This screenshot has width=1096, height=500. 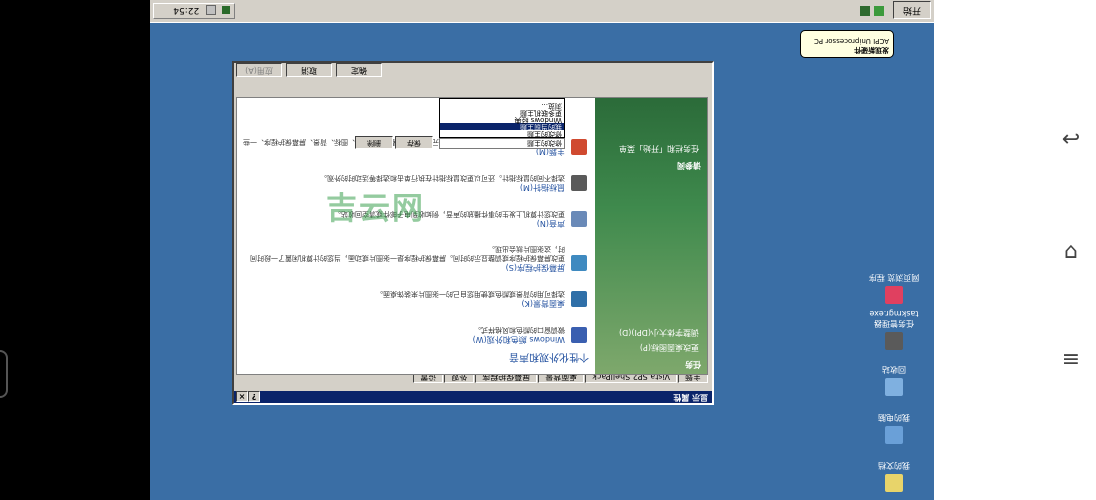 I want to click on phone-nav-bar: ↩ ⌂ ≡, so click(x=1015, y=250).